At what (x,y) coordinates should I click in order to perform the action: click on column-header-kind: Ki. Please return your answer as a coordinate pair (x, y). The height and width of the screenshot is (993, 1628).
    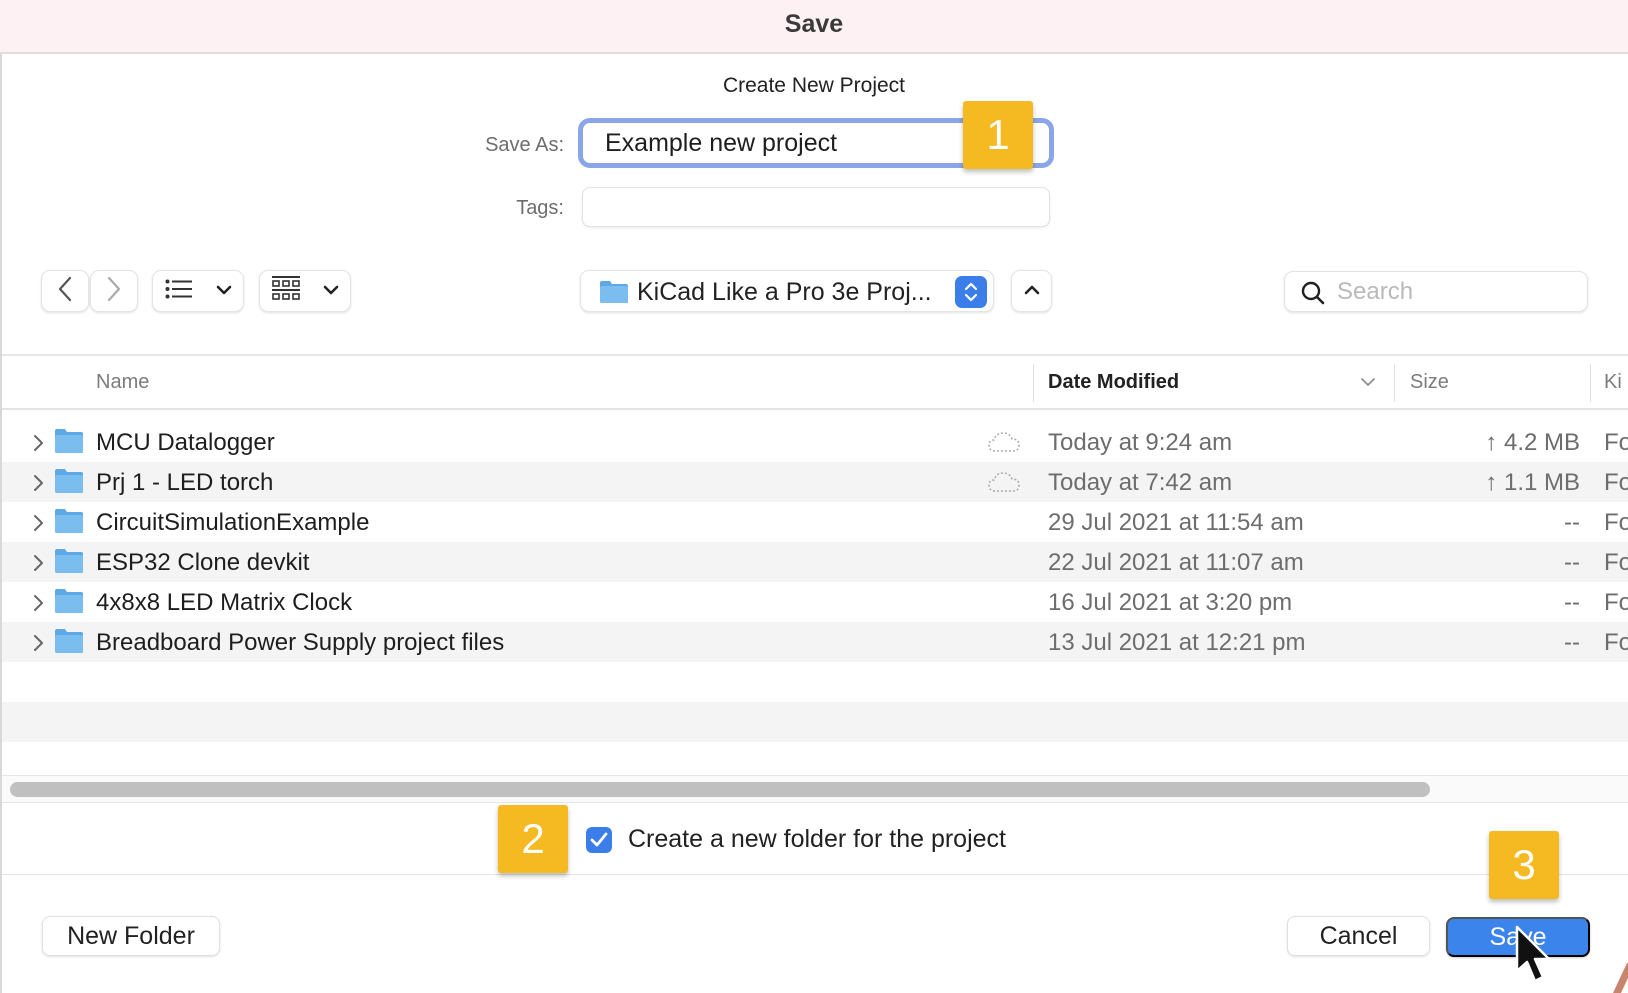
    Looking at the image, I should click on (1613, 382).